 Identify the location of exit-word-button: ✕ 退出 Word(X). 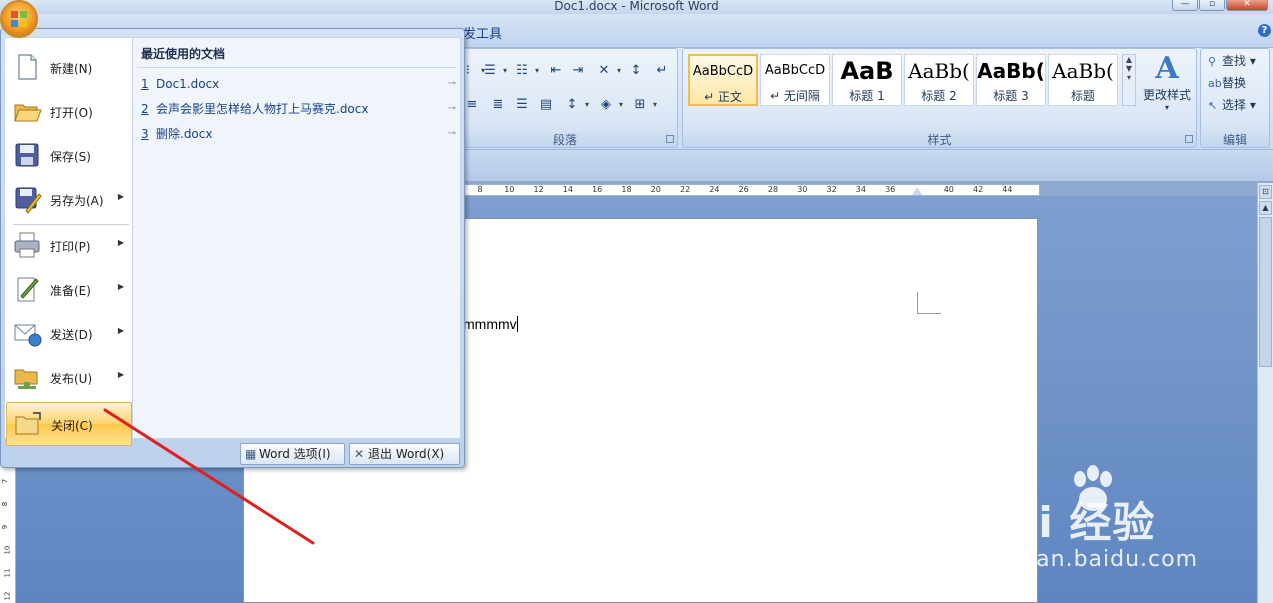
(404, 454).